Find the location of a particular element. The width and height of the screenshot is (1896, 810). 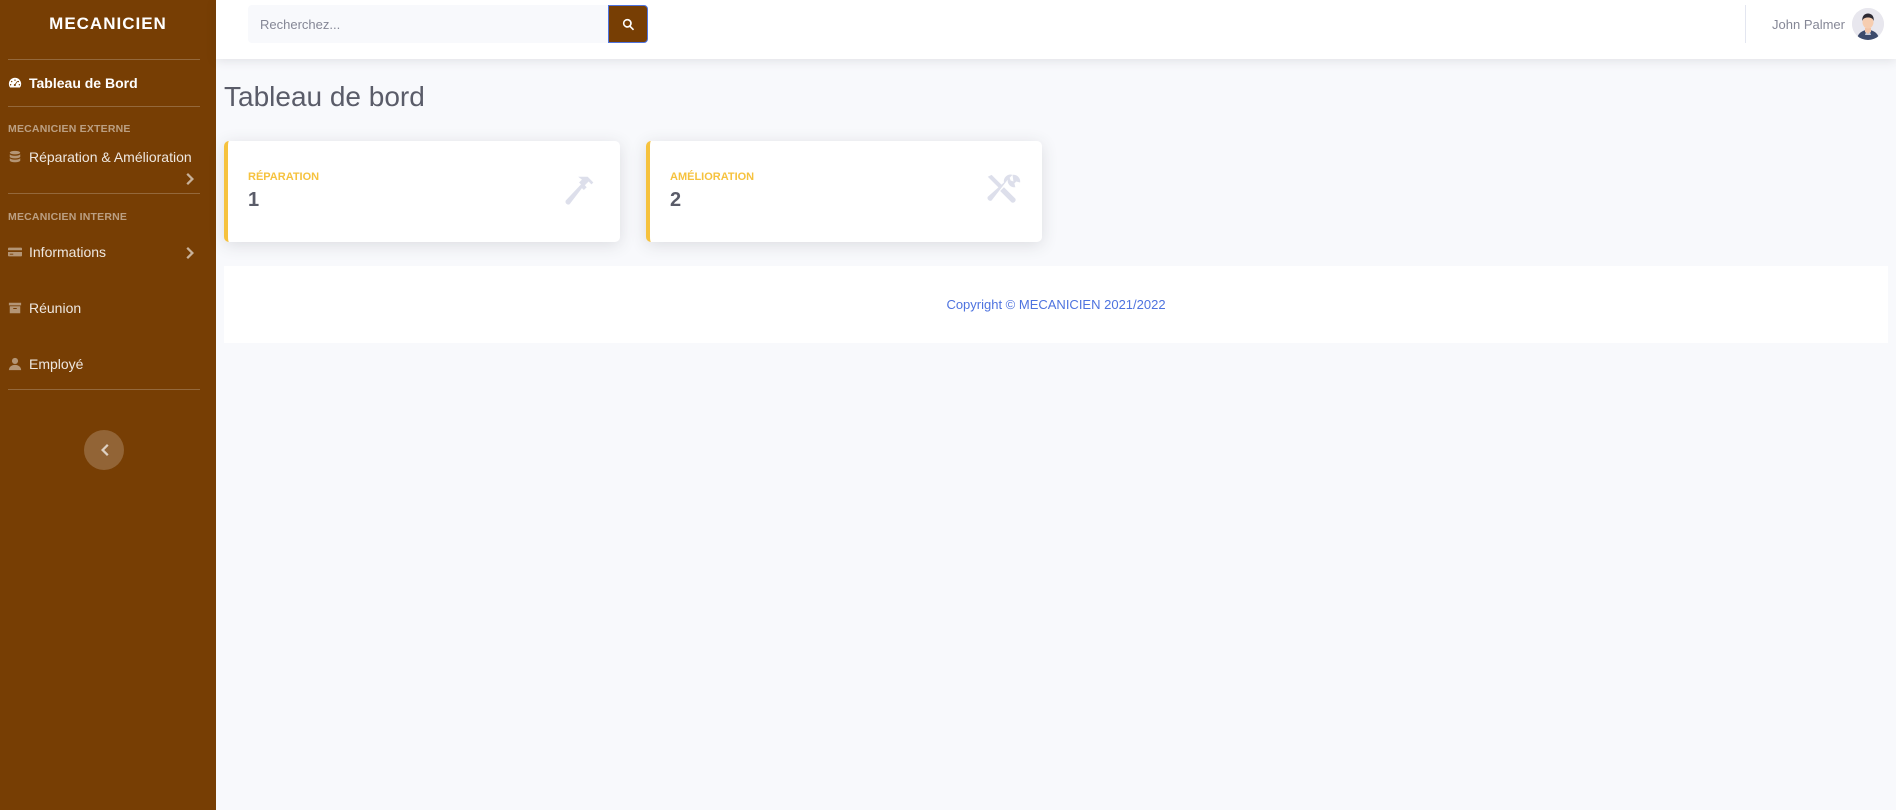

sidebar-item-employe: Employé is located at coordinates (108, 364).